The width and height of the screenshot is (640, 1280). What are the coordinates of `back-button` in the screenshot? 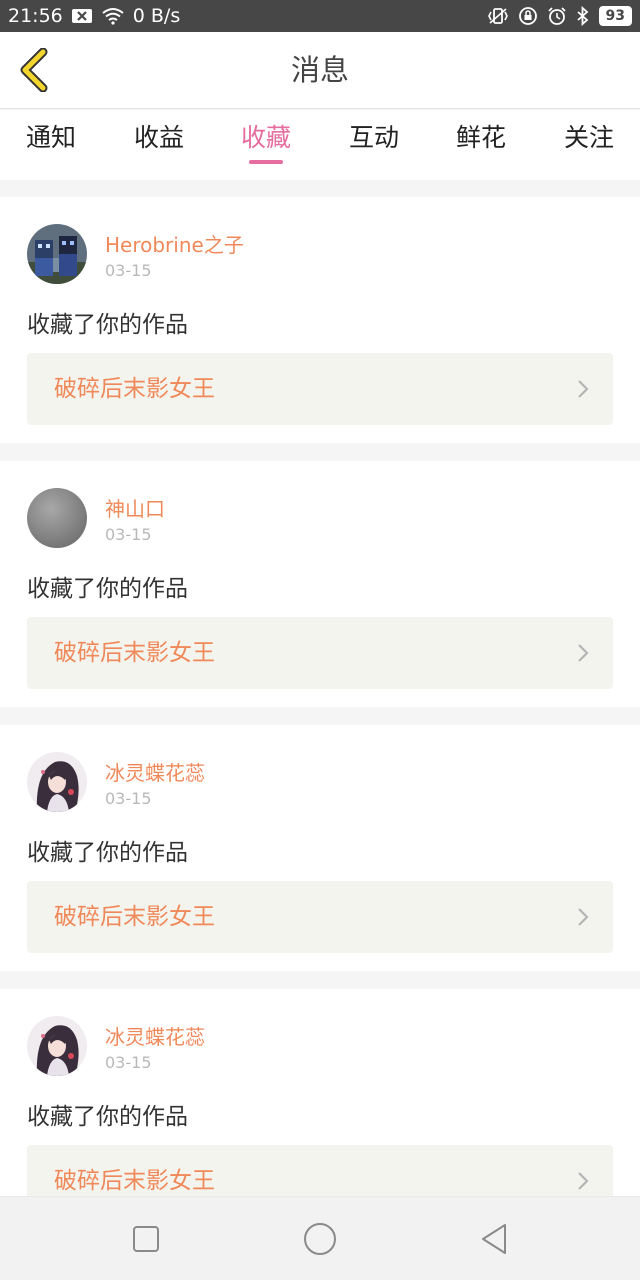 It's located at (34, 70).